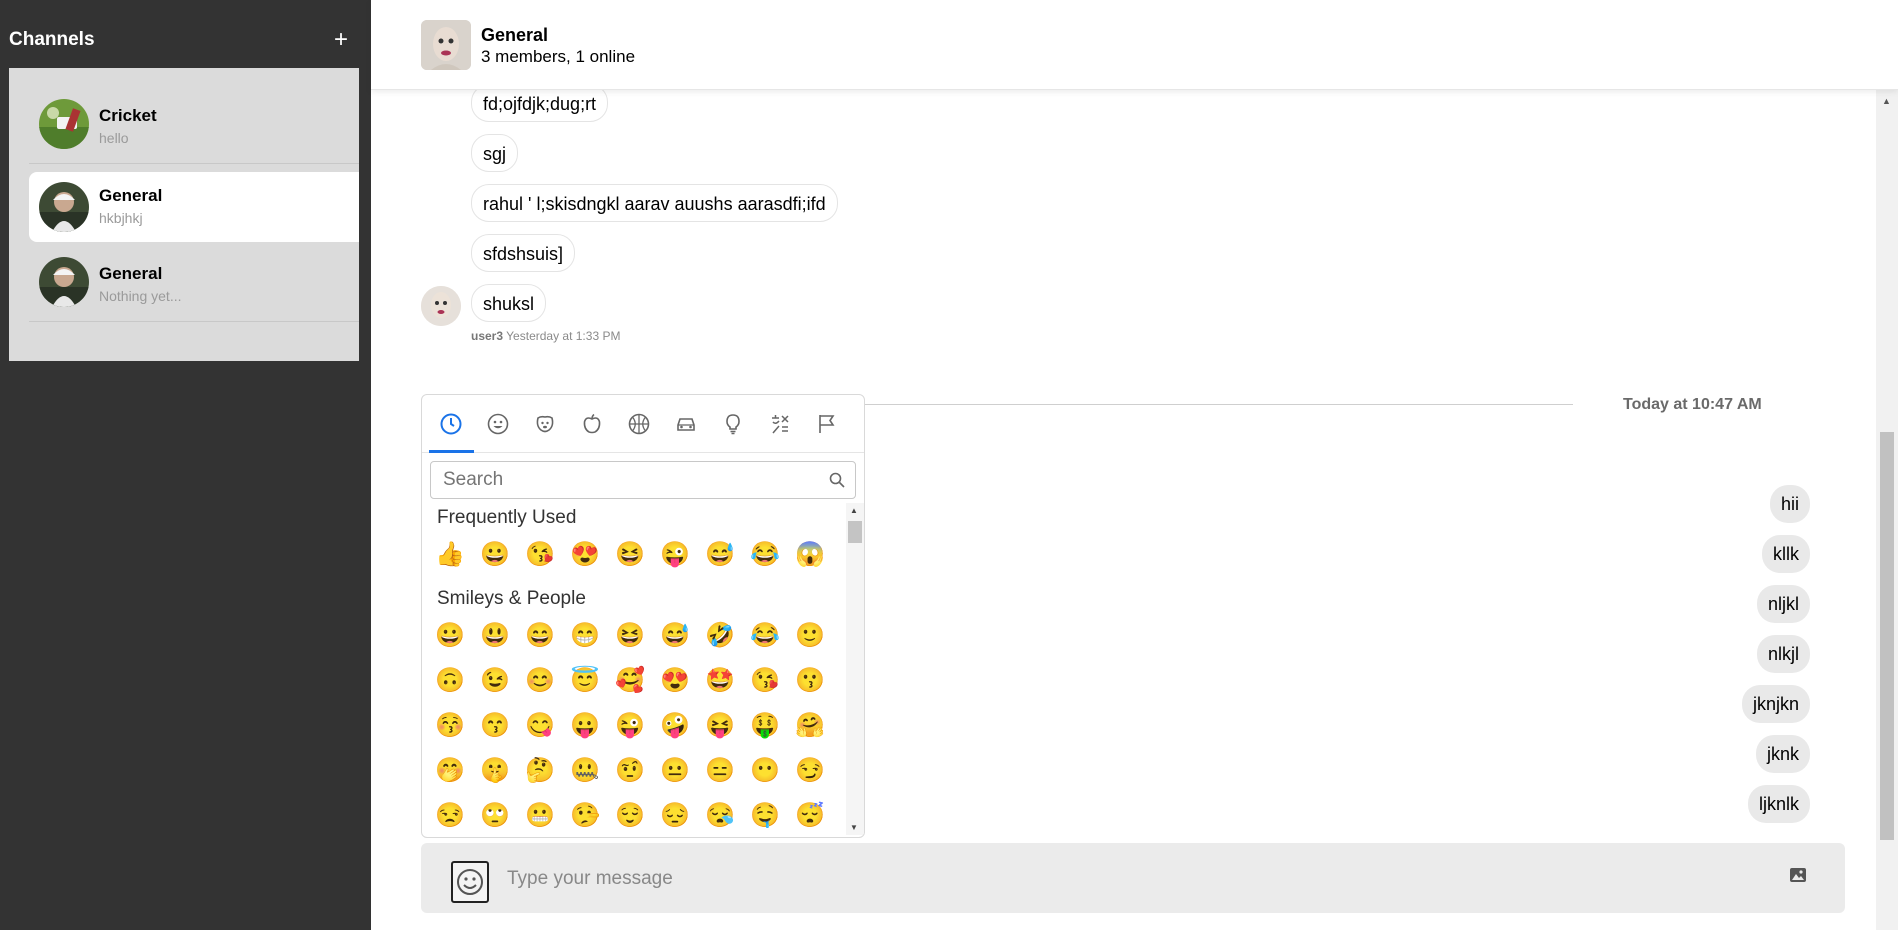  I want to click on emoji-cell: 👍, so click(450, 554).